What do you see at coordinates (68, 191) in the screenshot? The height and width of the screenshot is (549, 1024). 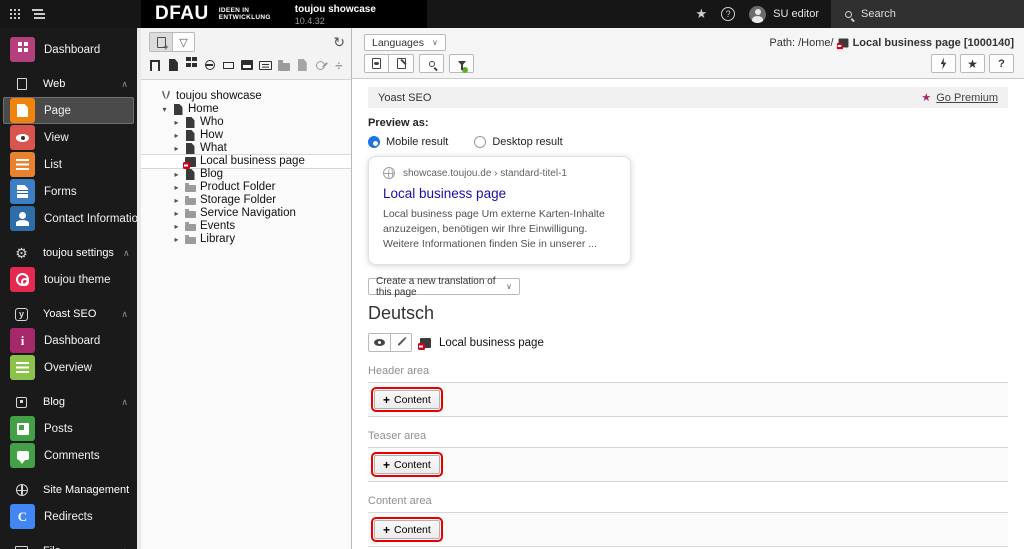 I see `sidebar-item-forms: Forms` at bounding box center [68, 191].